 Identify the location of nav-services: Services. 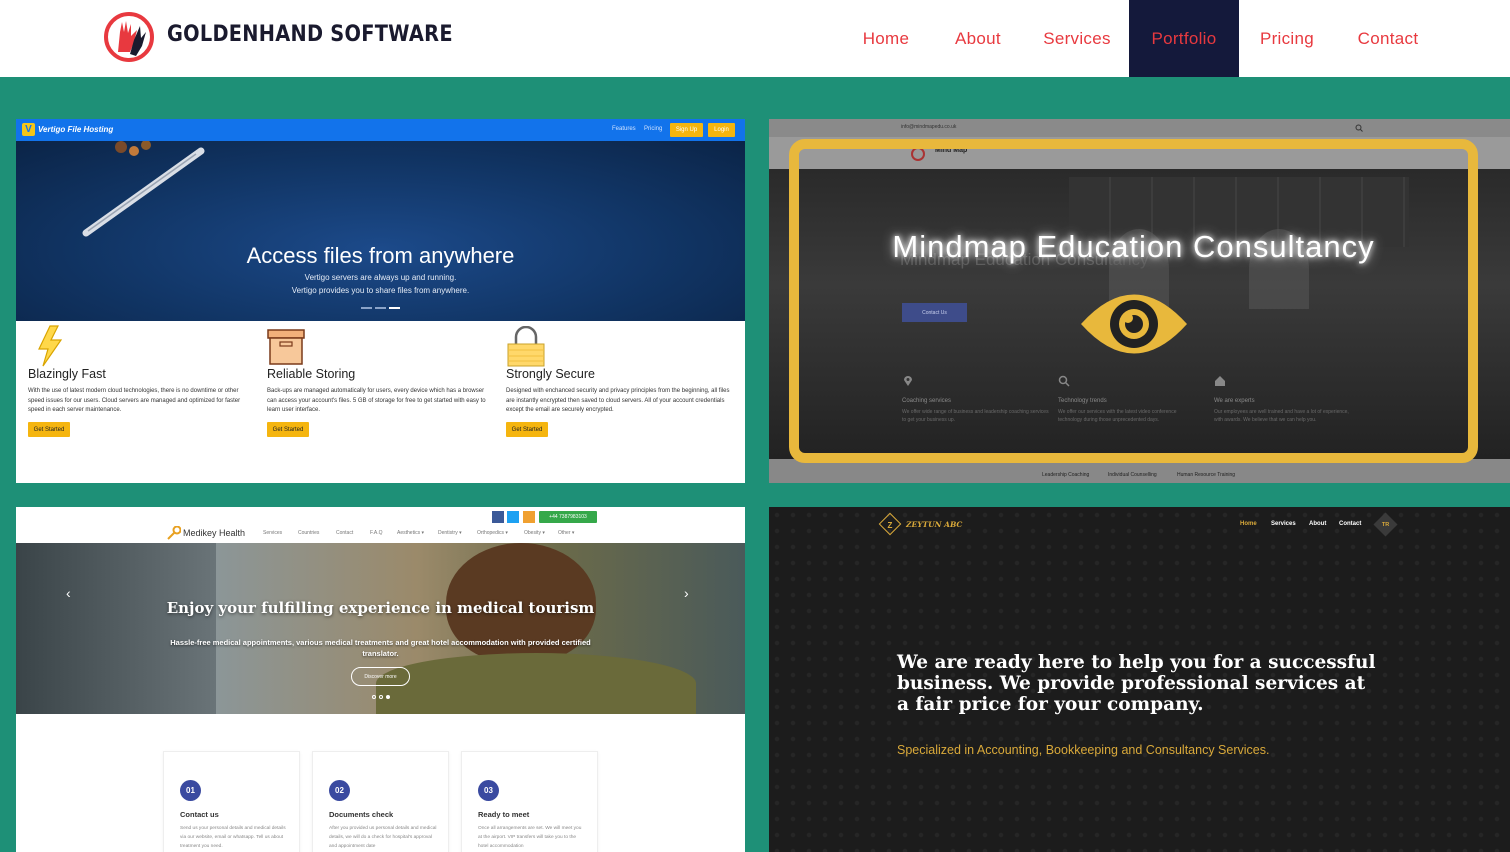
(1077, 38).